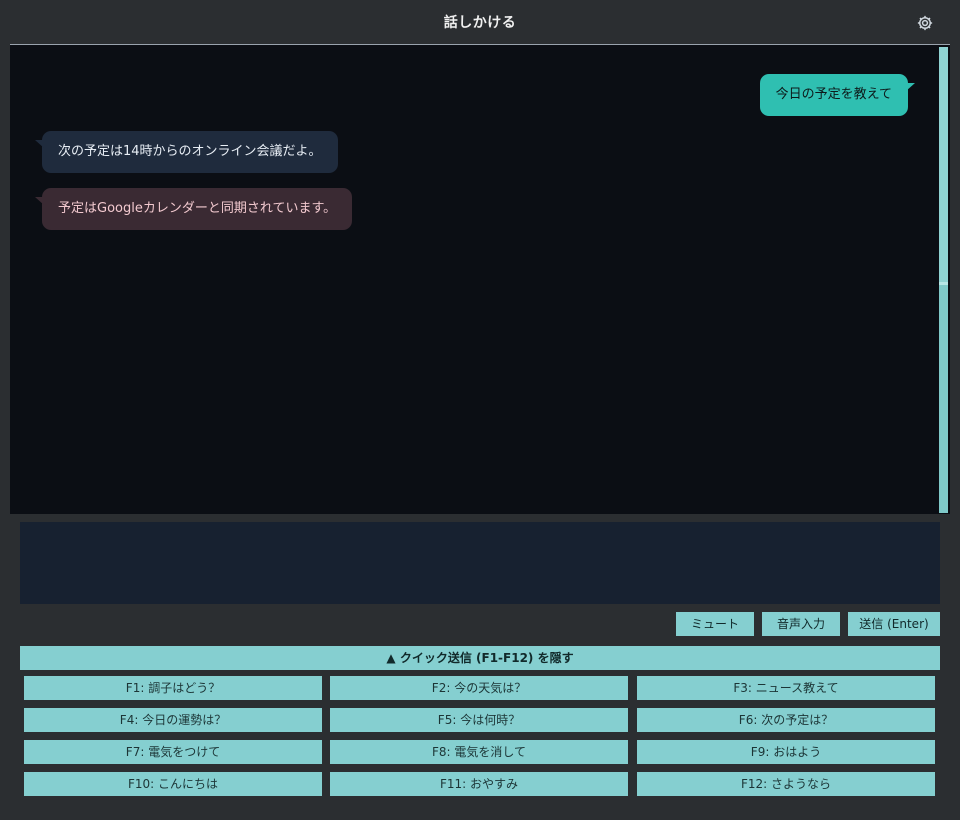 This screenshot has height=820, width=960. Describe the element at coordinates (186, 152) in the screenshot. I see `assistant-message: 次の予定は14時からのオンライン会議だよ。` at that location.